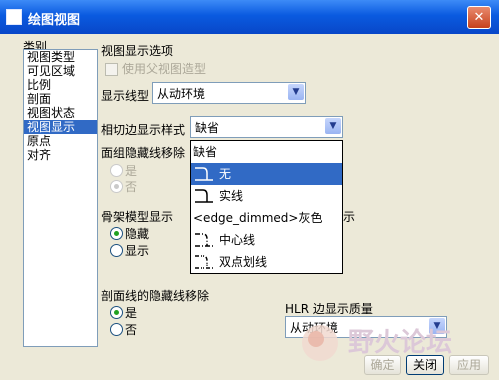 This screenshot has width=499, height=380. I want to click on close-button: 关闭, so click(425, 365).